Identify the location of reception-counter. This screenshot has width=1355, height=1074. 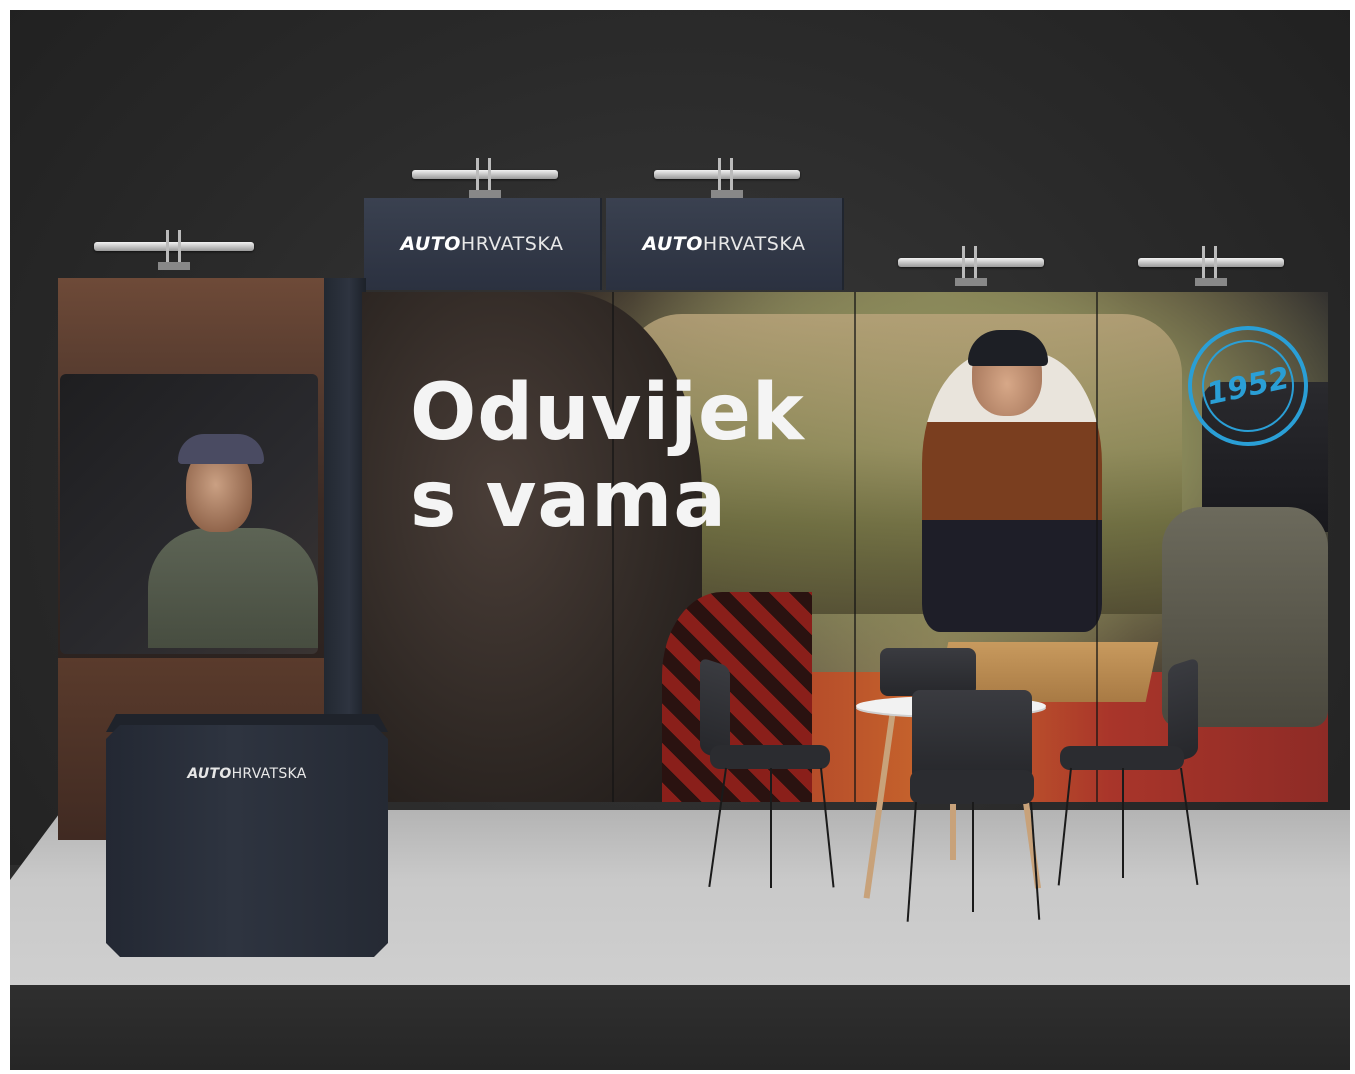
(247, 841).